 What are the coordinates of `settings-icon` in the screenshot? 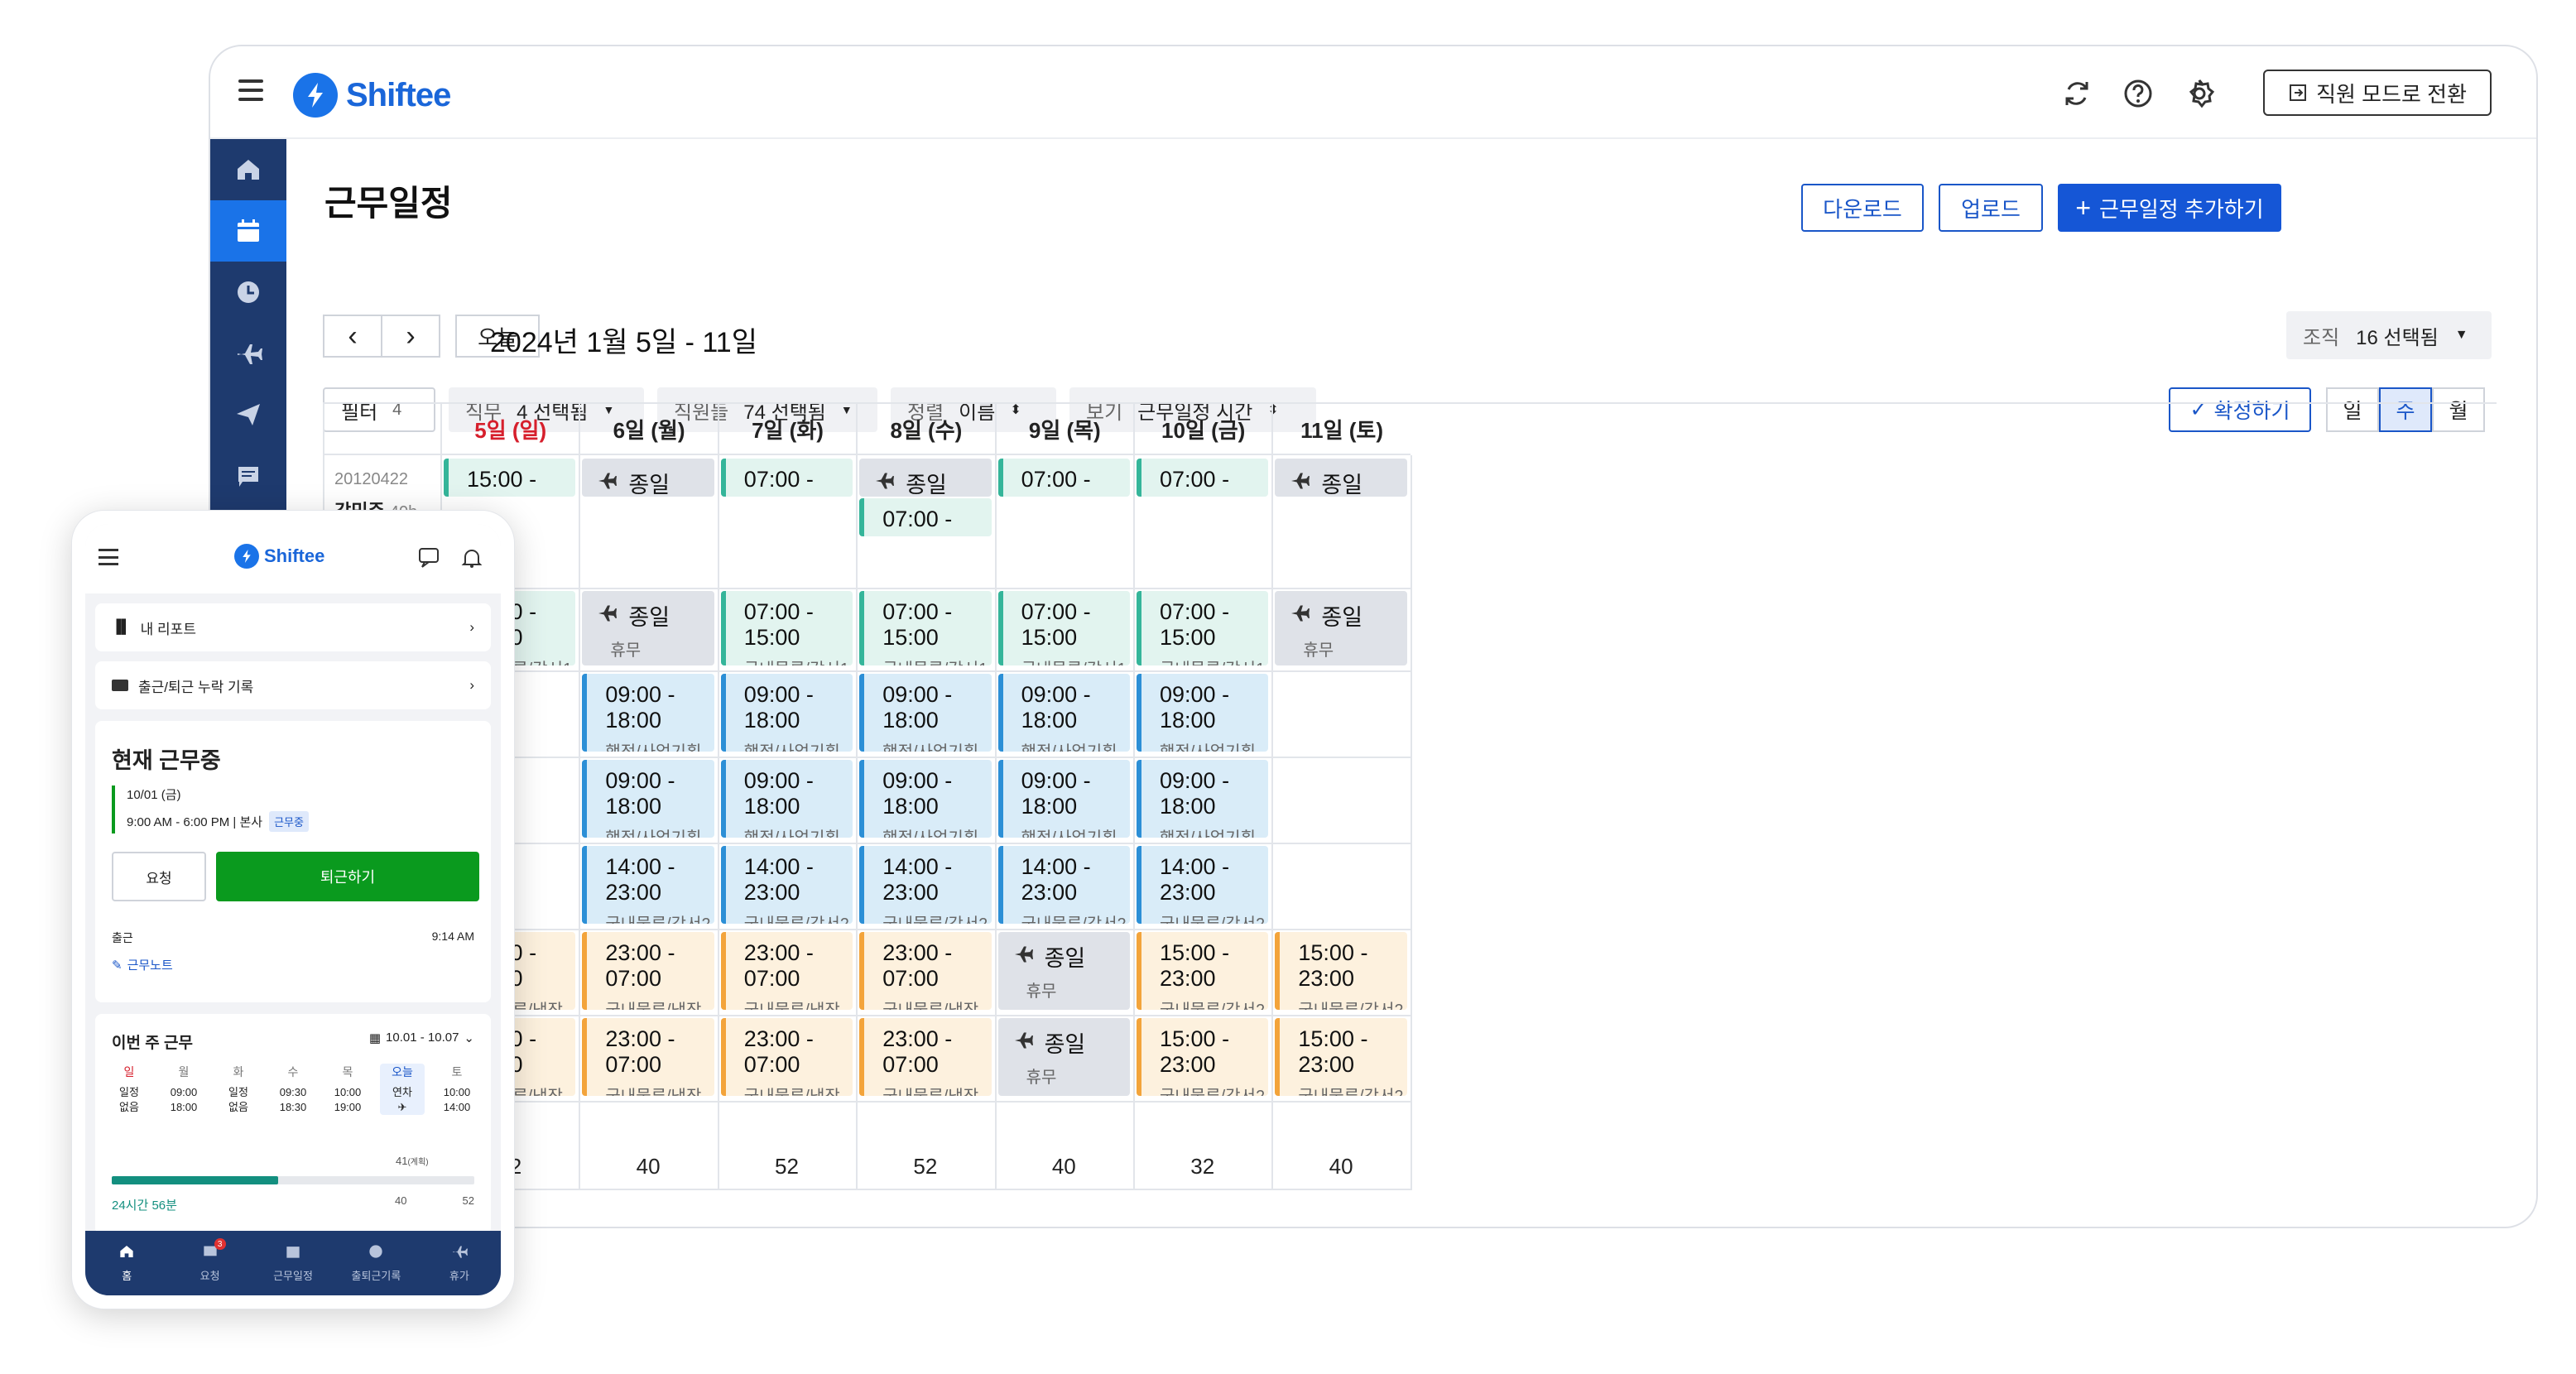 It's located at (2199, 93).